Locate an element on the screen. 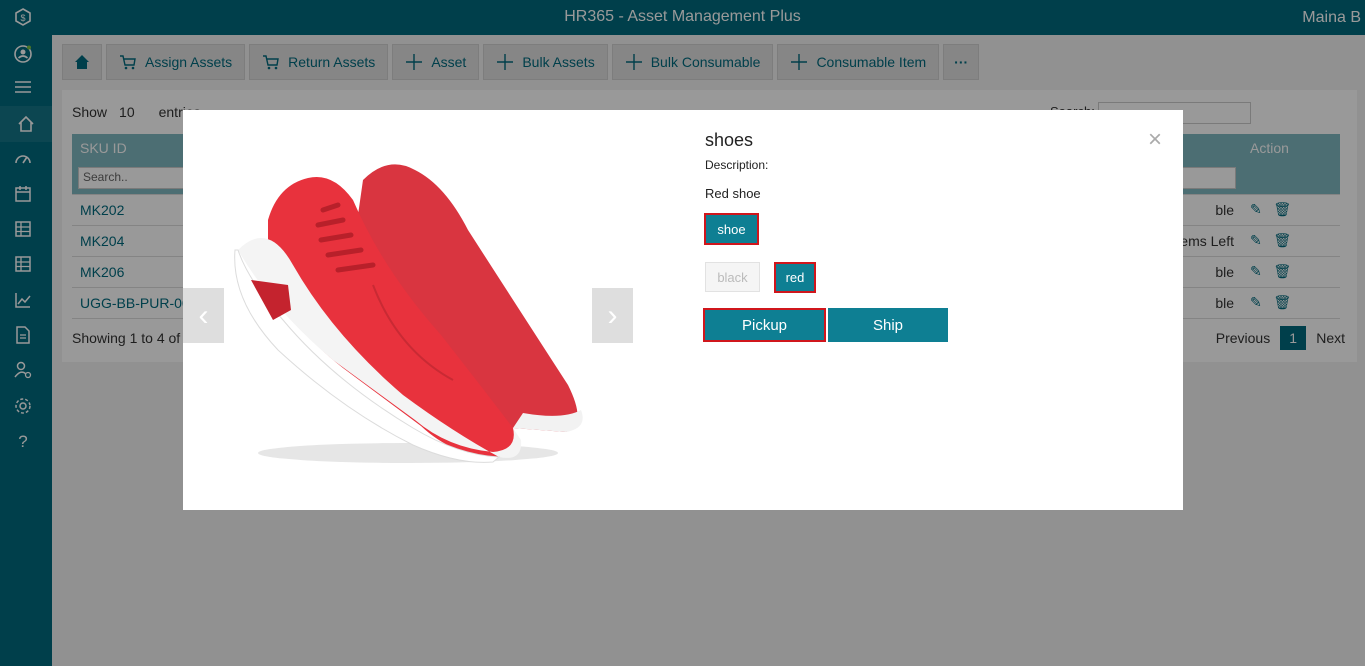 The image size is (1365, 666). description-label: Description: is located at coordinates (737, 165).